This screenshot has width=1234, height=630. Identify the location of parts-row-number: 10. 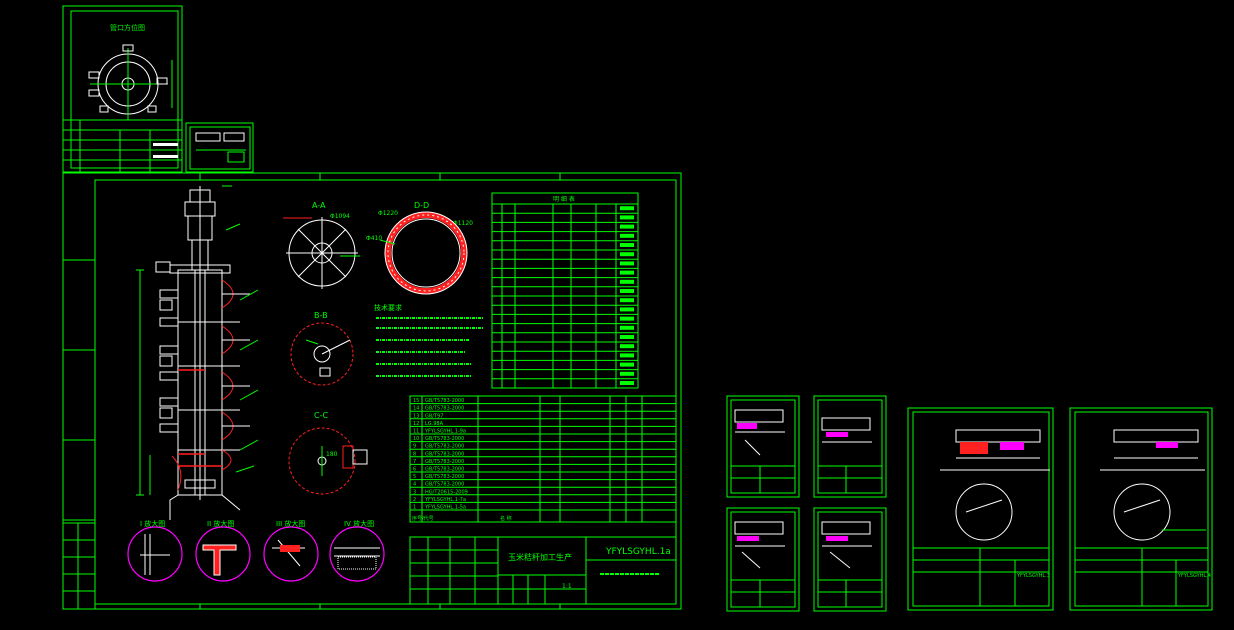
(416, 439).